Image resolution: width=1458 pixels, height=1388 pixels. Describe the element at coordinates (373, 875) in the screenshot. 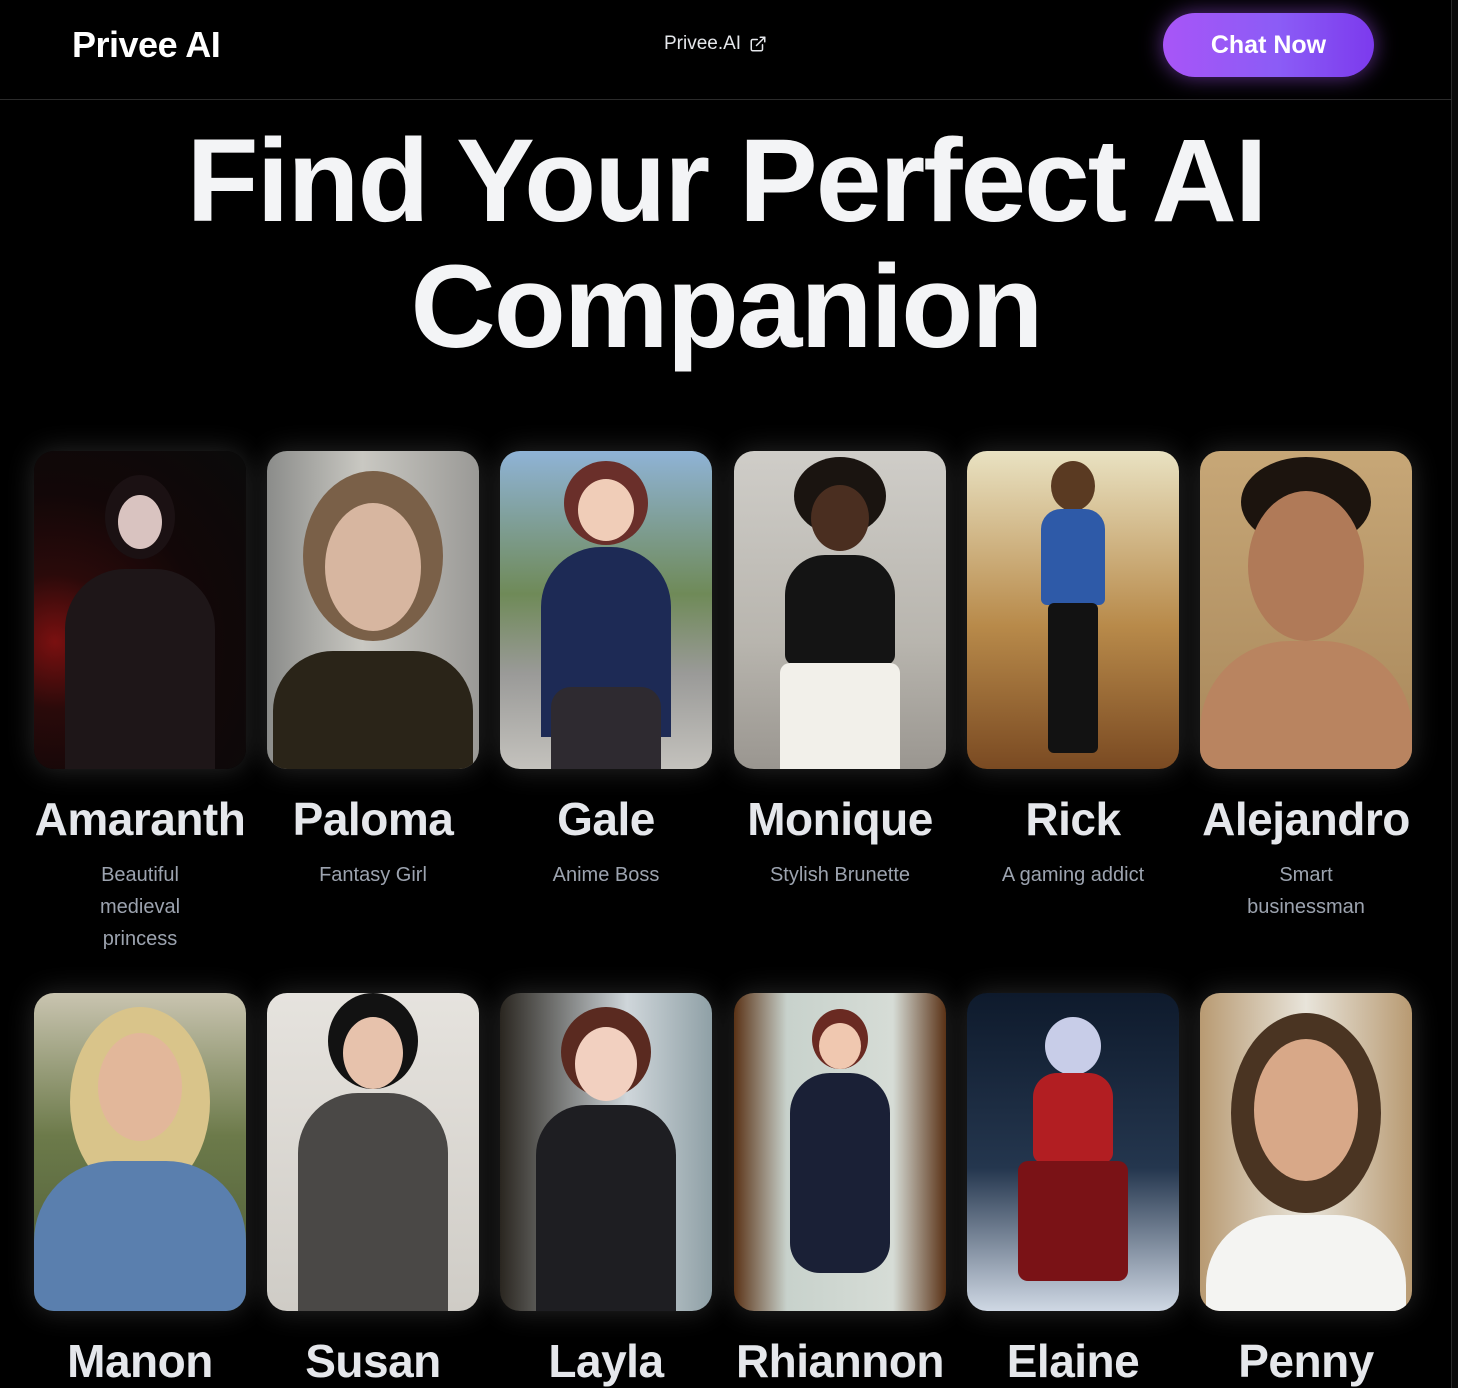

I see `companion-description: Fantasy Girl` at that location.